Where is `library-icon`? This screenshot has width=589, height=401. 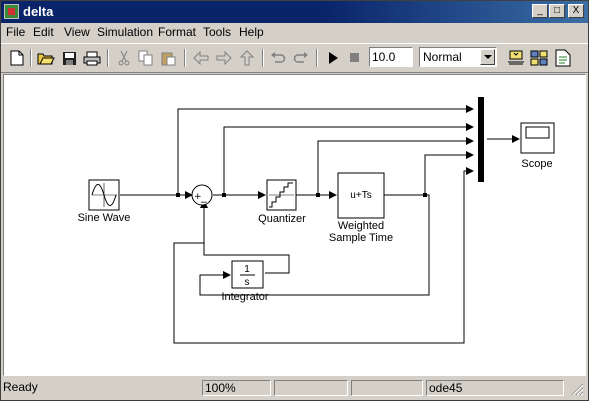
library-icon is located at coordinates (539, 58).